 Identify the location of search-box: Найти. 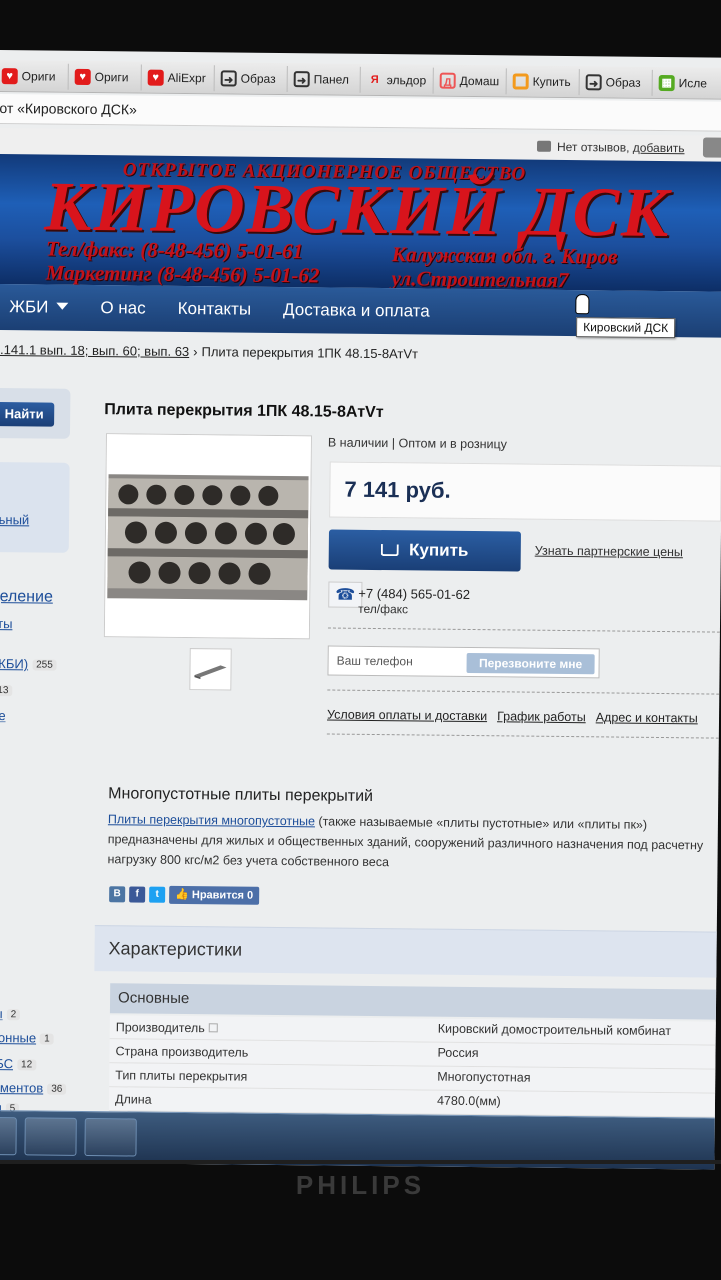
(35, 413).